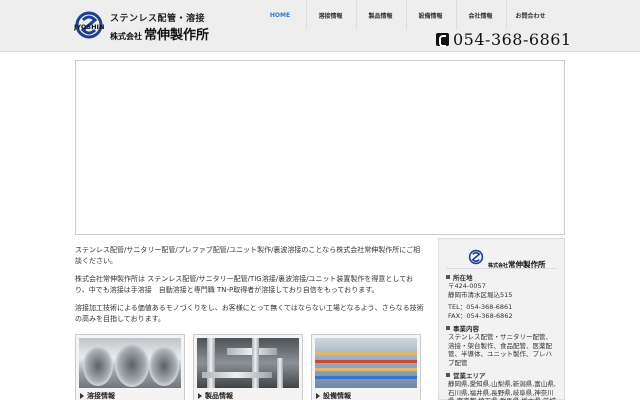 The width and height of the screenshot is (640, 400). Describe the element at coordinates (280, 15) in the screenshot. I see `nav-home: HOME` at that location.